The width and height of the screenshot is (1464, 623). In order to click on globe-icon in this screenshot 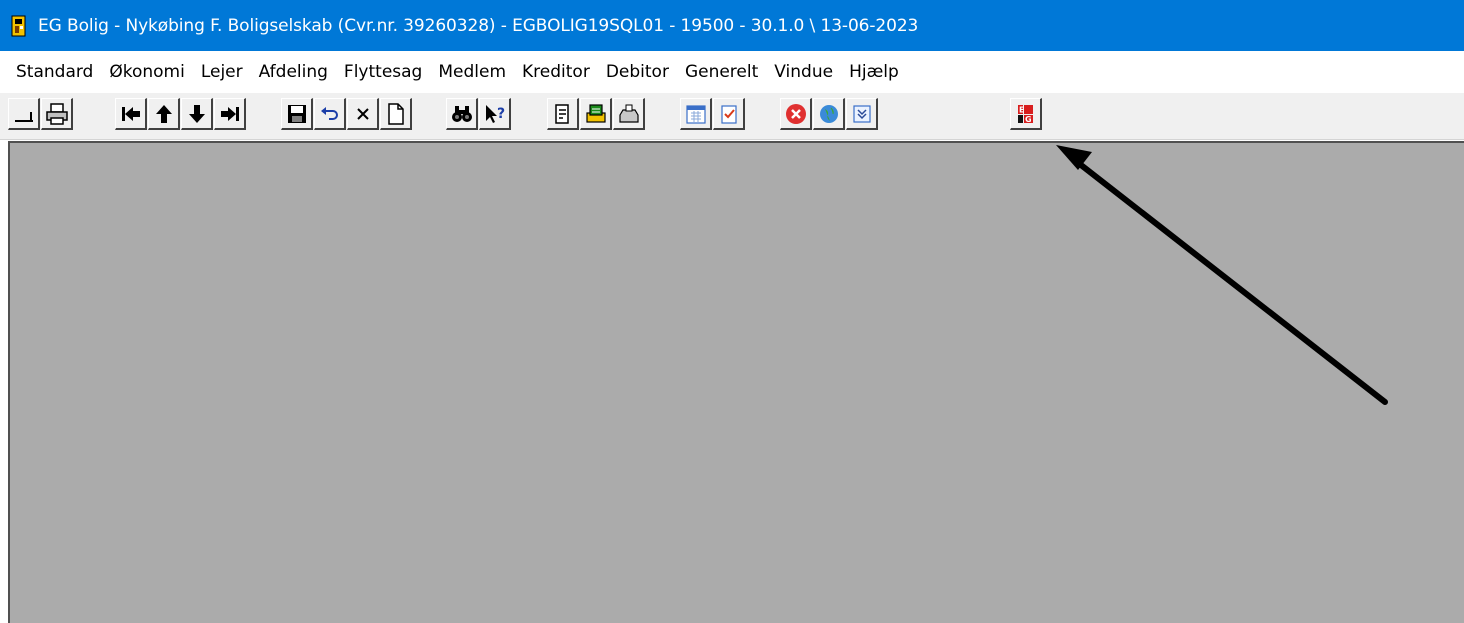, I will do `click(828, 113)`.